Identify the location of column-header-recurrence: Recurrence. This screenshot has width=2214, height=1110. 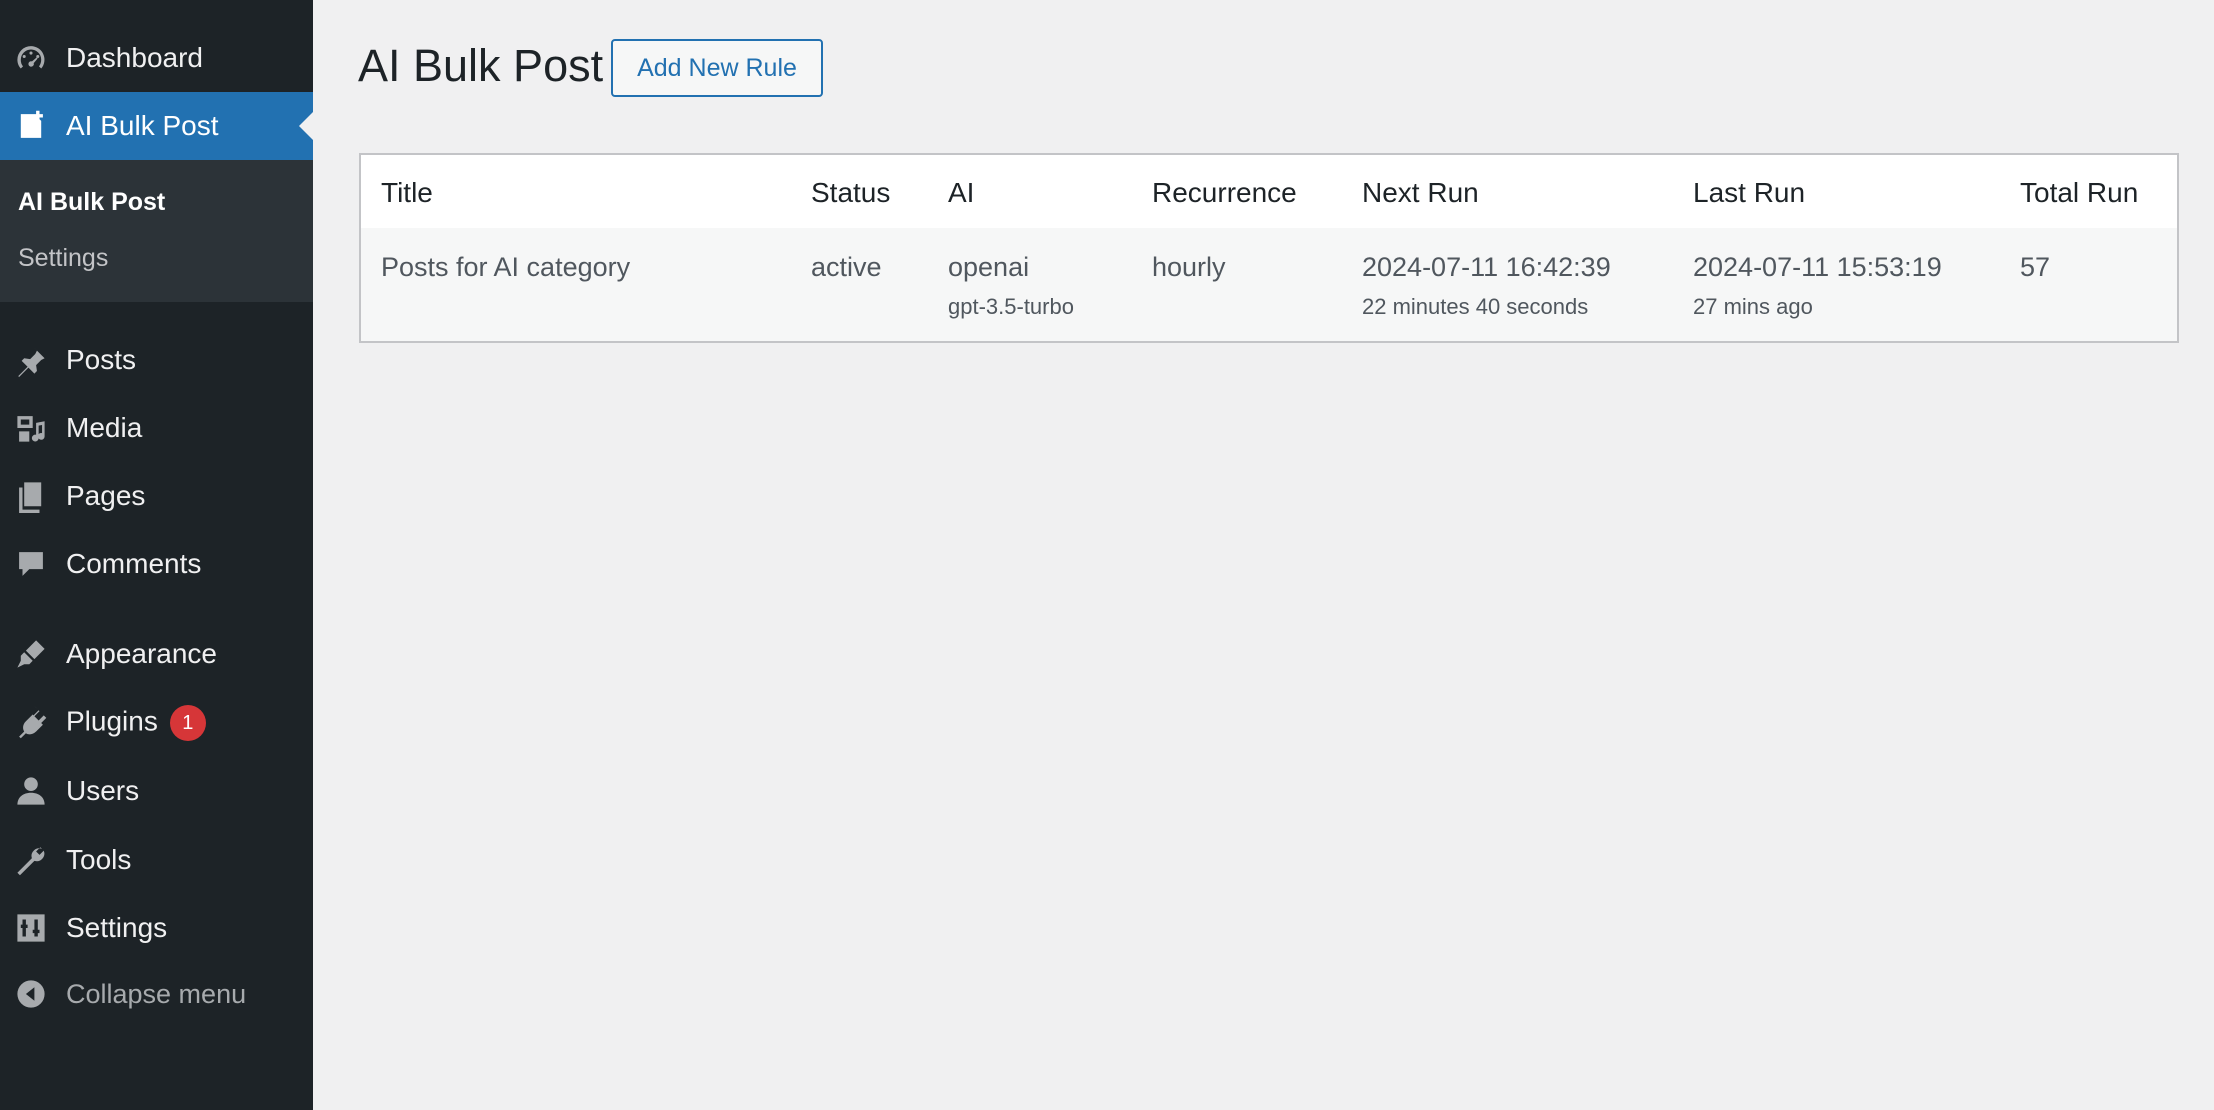
(1224, 192).